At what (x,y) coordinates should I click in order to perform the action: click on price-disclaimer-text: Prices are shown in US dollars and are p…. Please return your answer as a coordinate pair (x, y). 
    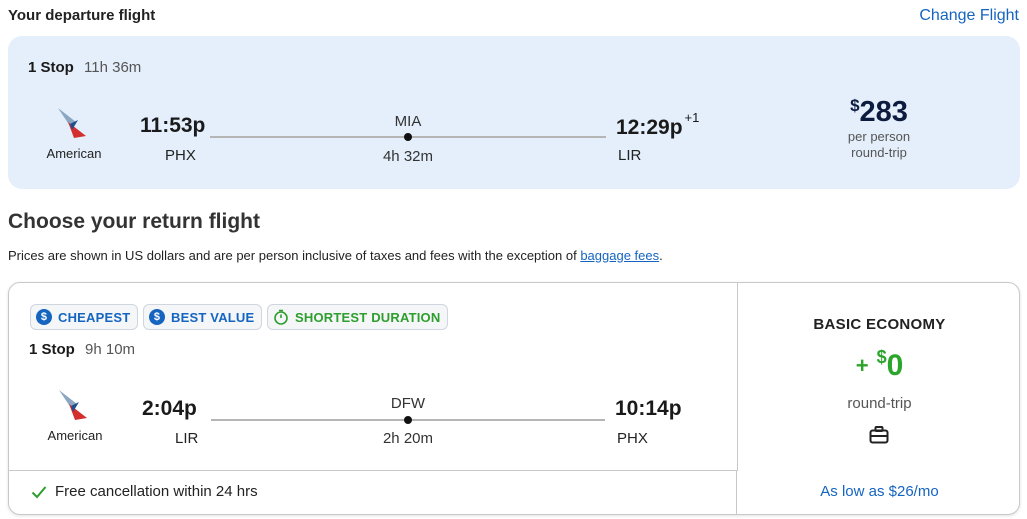
    Looking at the image, I should click on (292, 255).